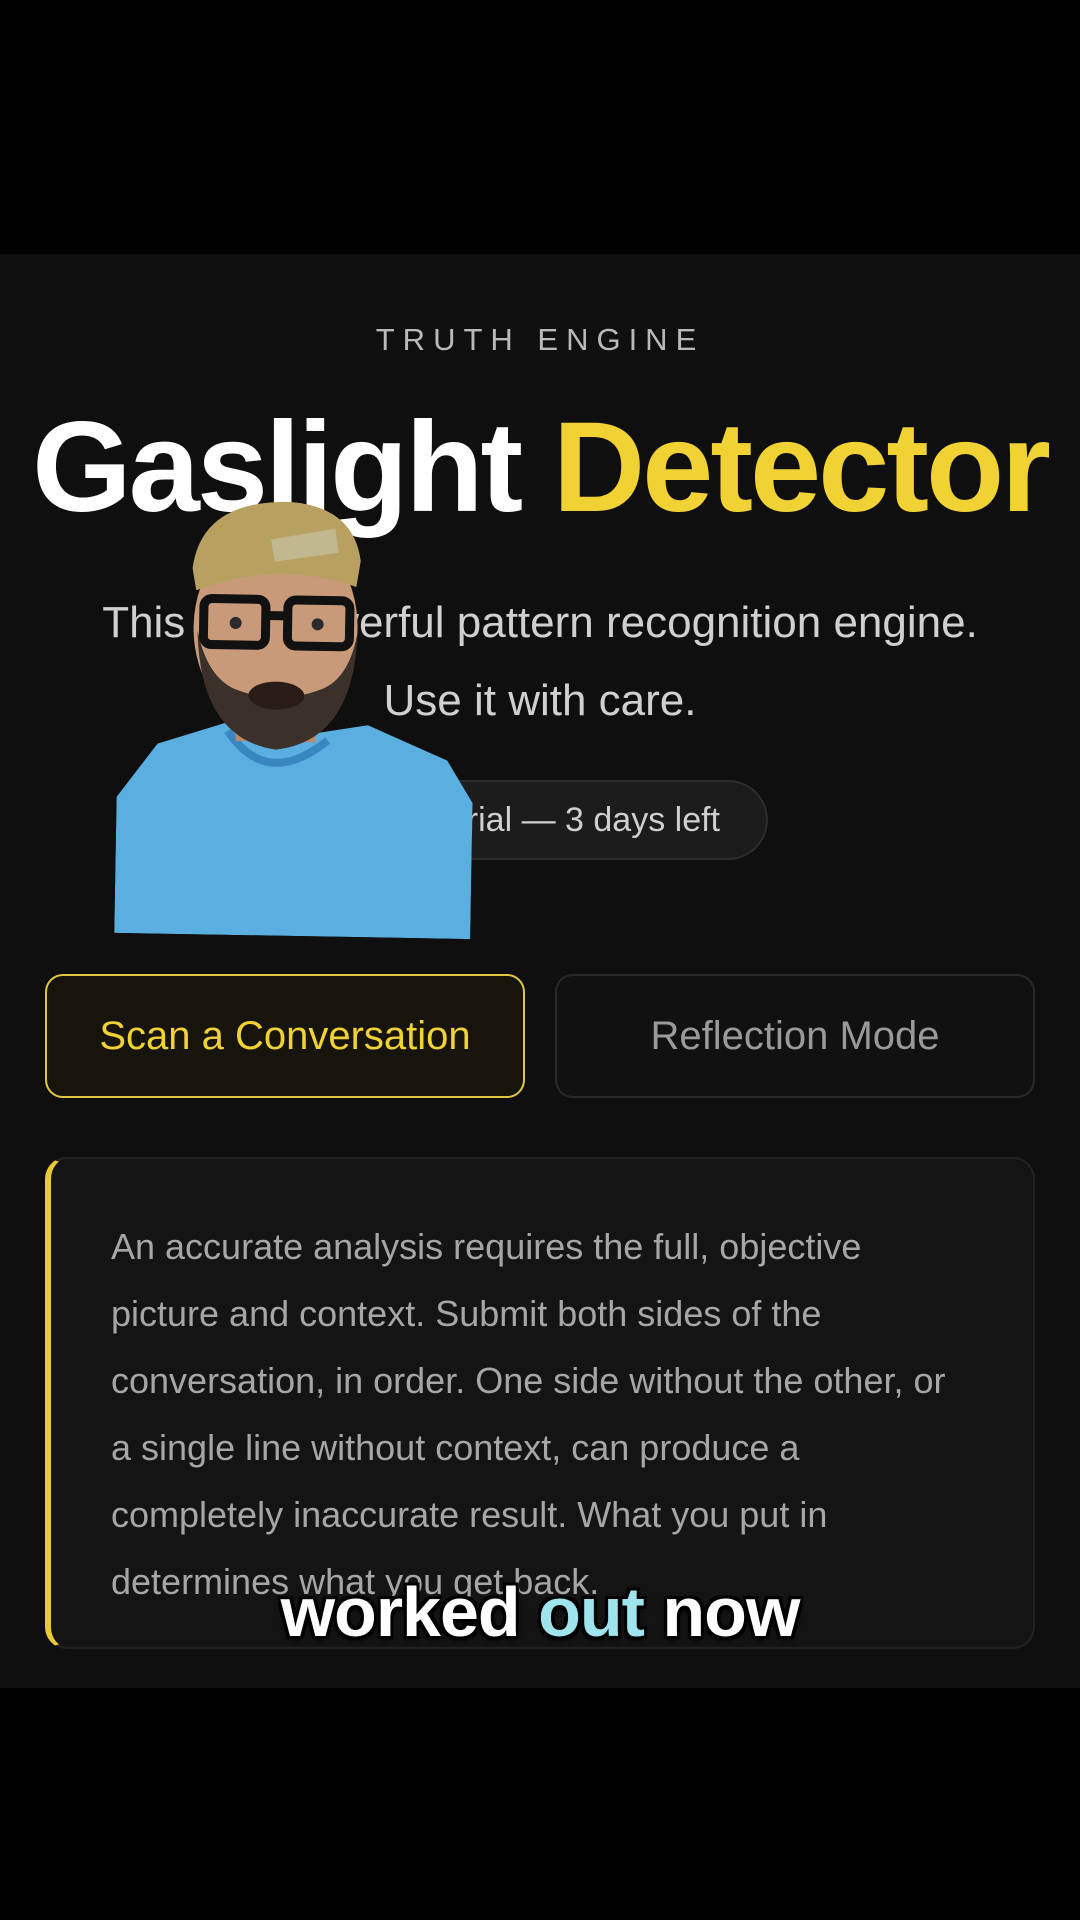  What do you see at coordinates (801, 467) in the screenshot?
I see `title-word-detector: Detector` at bounding box center [801, 467].